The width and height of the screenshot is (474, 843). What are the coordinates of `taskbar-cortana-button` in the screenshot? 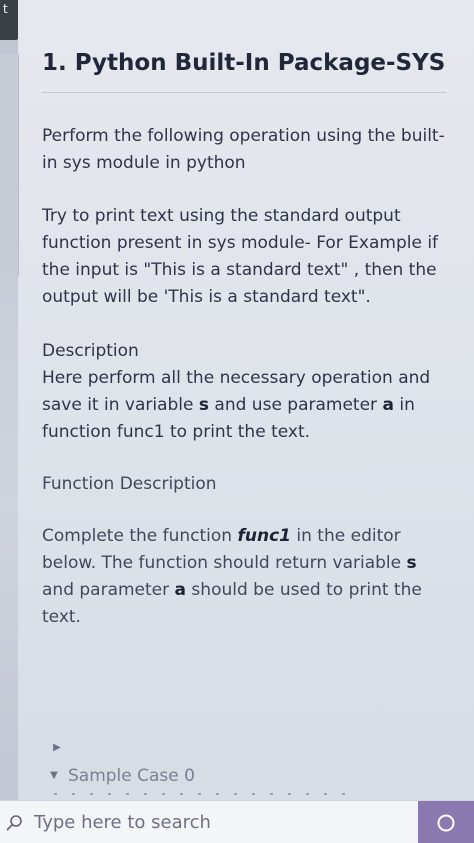 It's located at (446, 822).